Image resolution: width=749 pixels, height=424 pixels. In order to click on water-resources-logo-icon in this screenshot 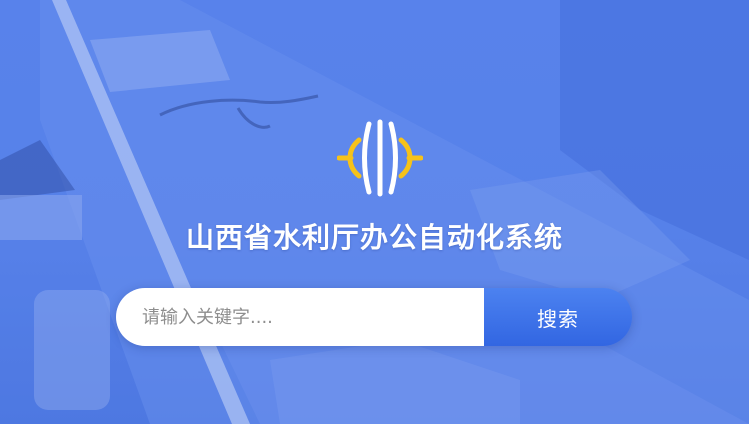, I will do `click(380, 158)`.